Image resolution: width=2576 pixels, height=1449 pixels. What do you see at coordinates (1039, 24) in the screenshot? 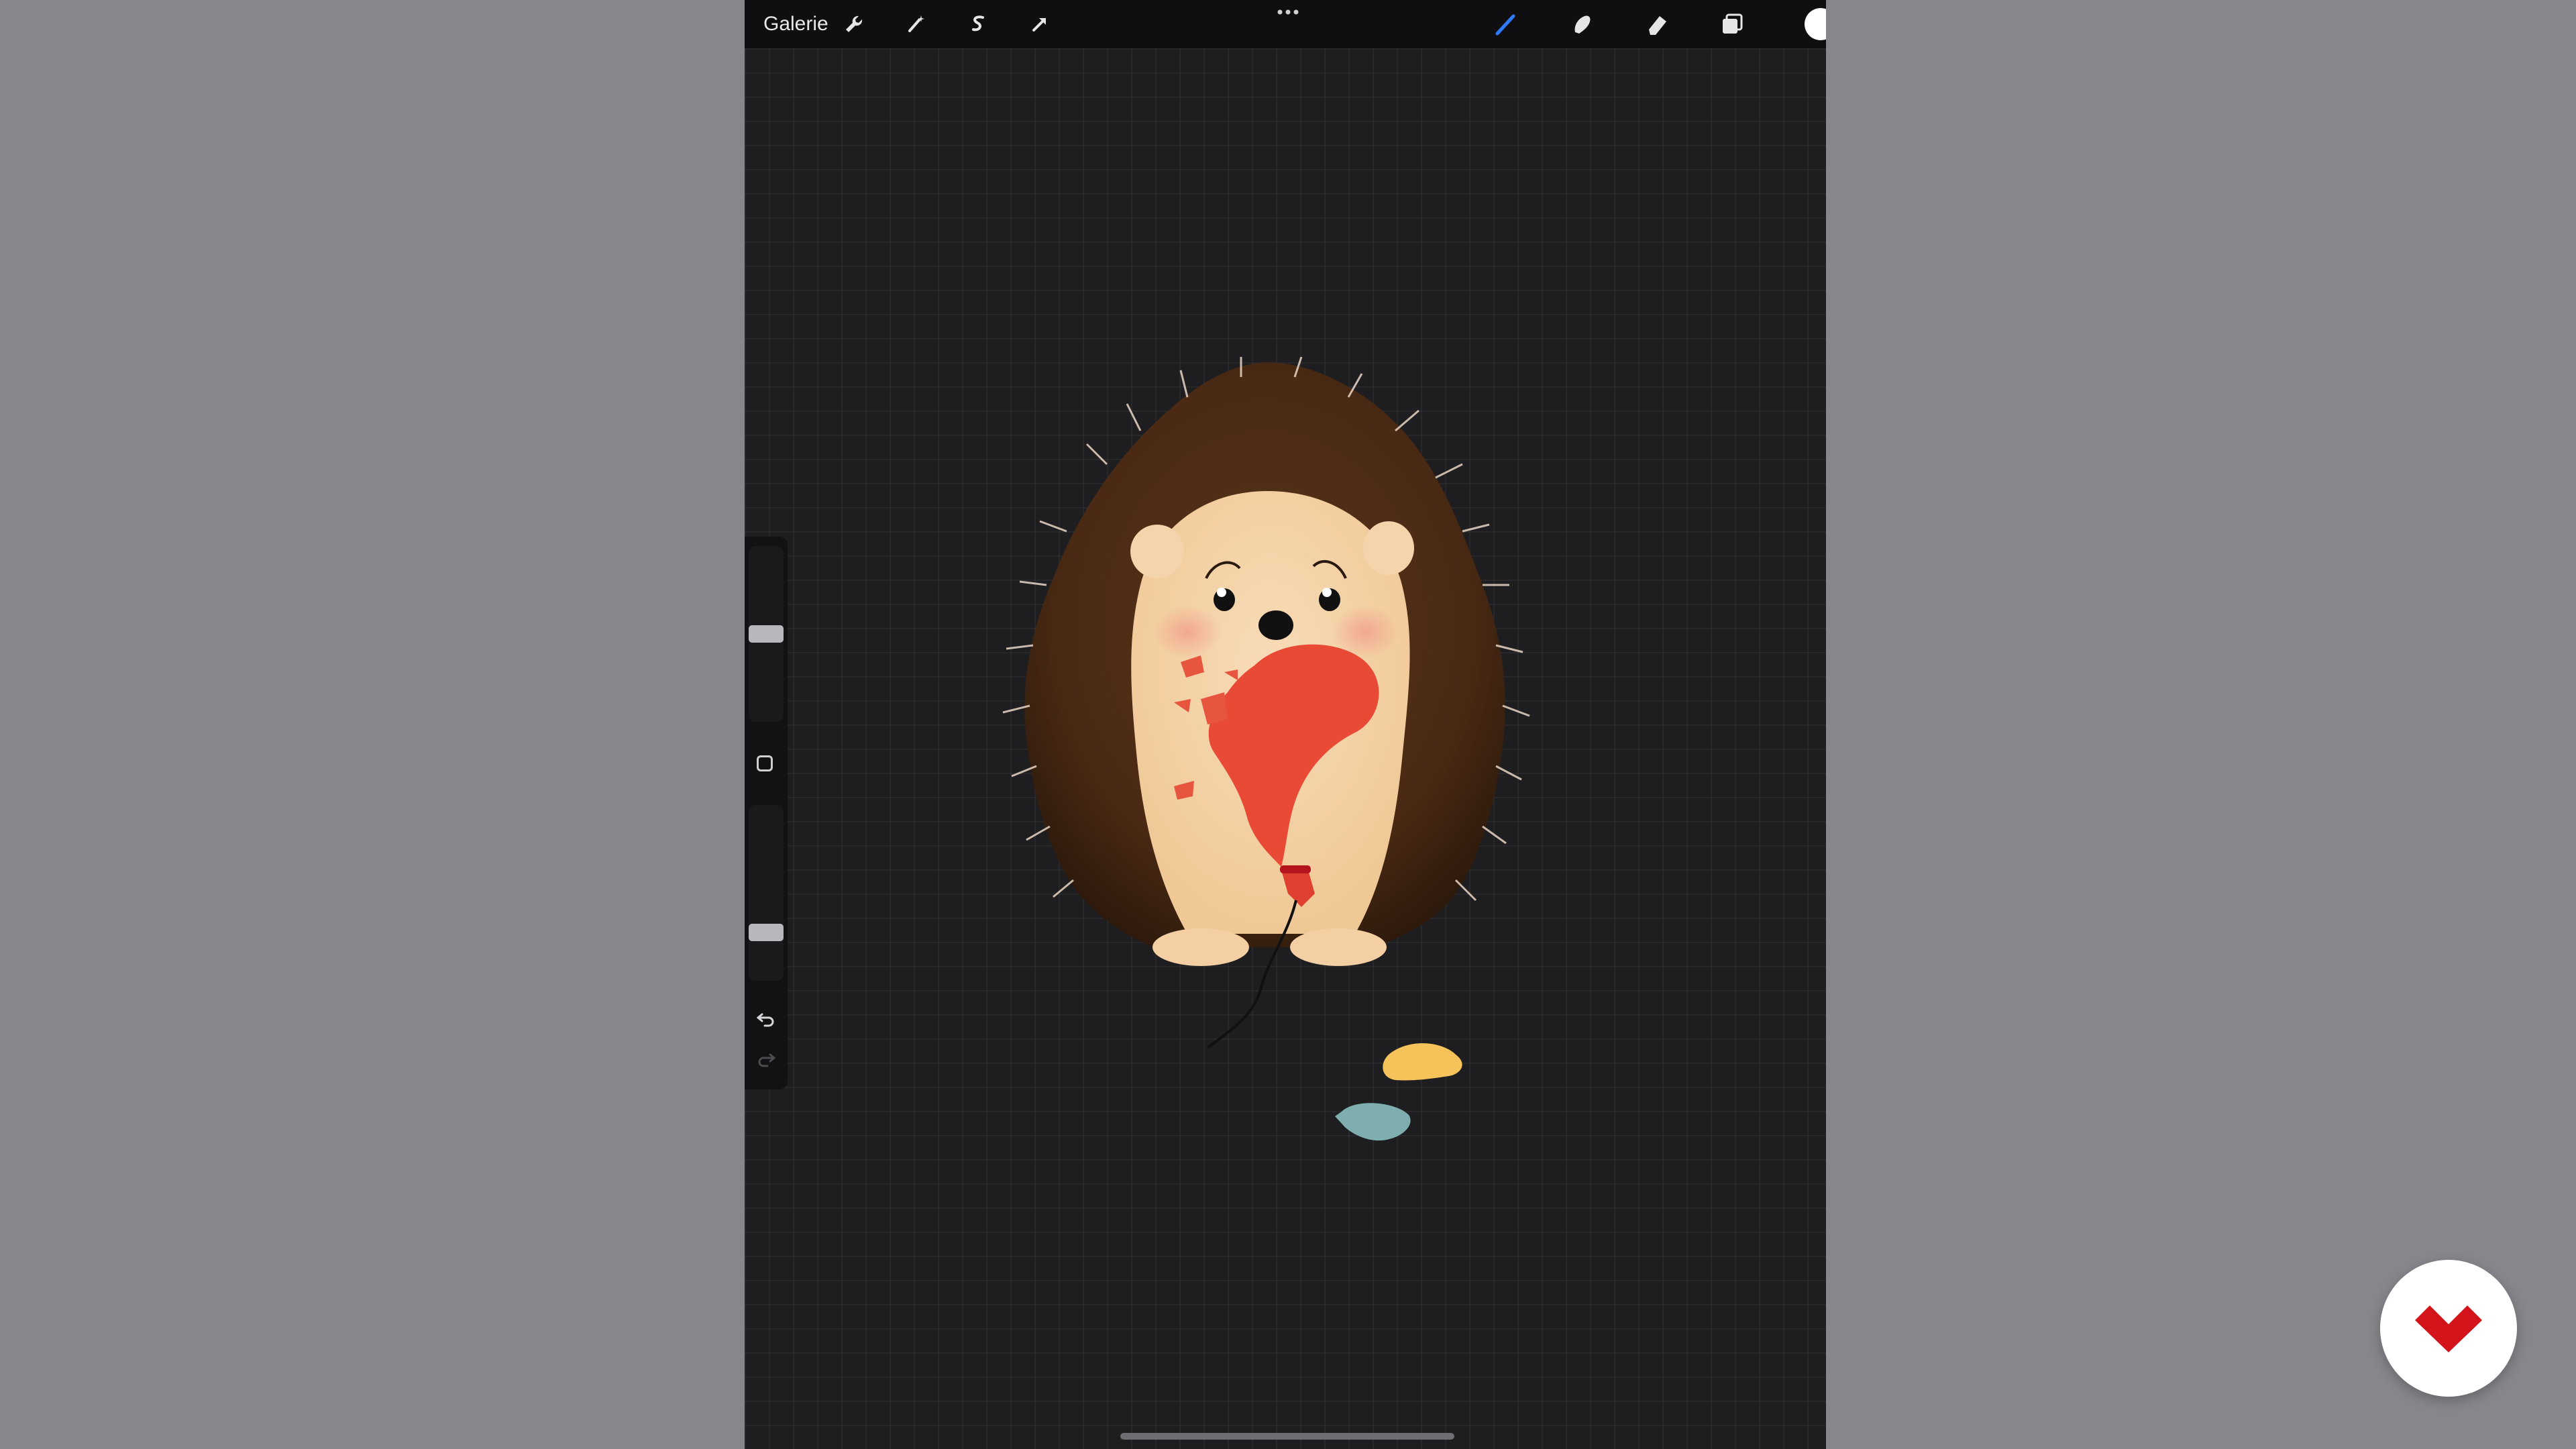
I see `transform-arrow-icon` at bounding box center [1039, 24].